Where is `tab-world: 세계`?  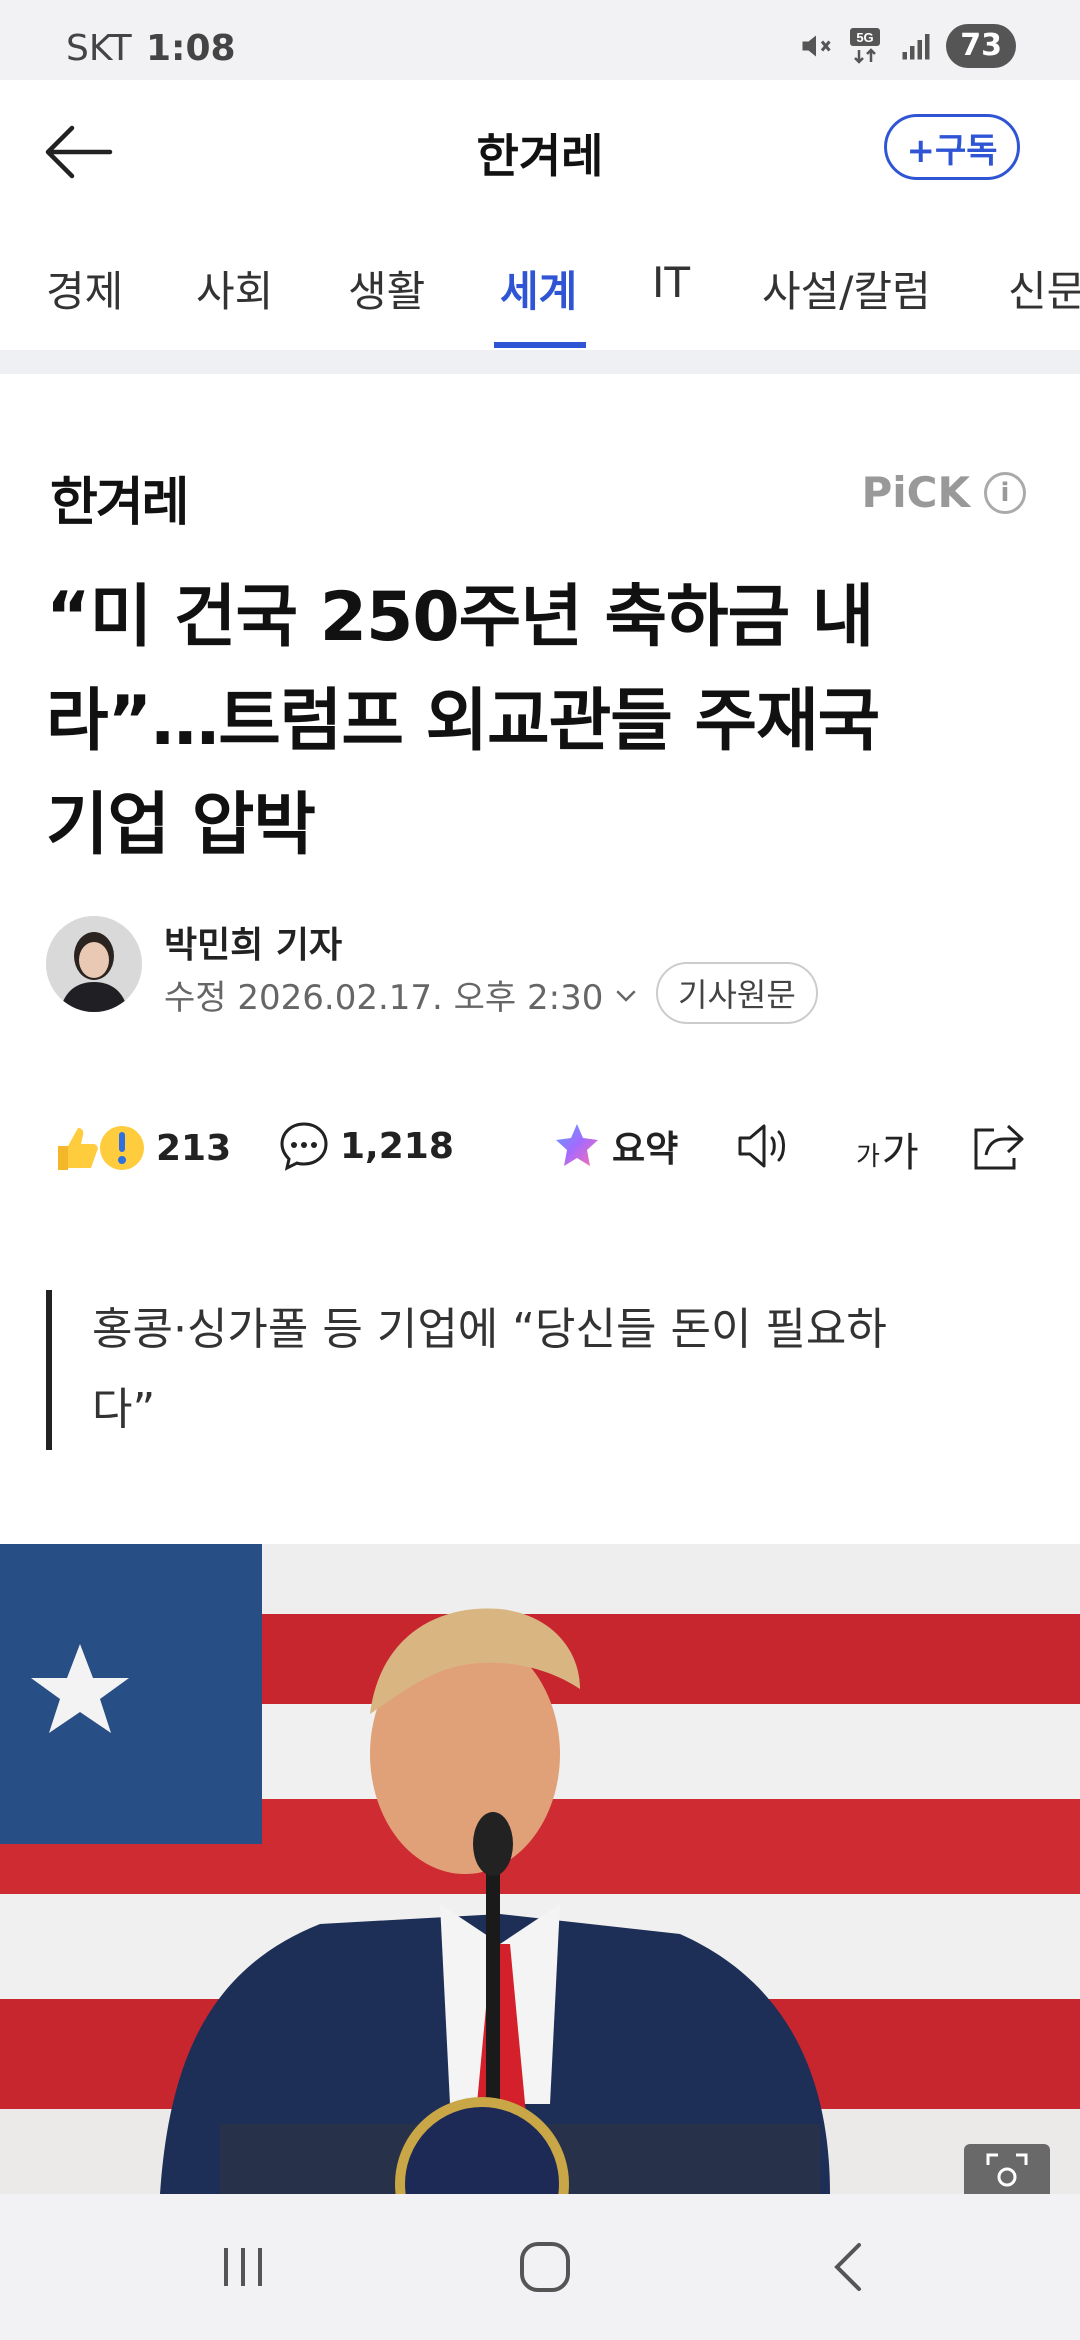
tab-world: 세계 is located at coordinates (538, 288).